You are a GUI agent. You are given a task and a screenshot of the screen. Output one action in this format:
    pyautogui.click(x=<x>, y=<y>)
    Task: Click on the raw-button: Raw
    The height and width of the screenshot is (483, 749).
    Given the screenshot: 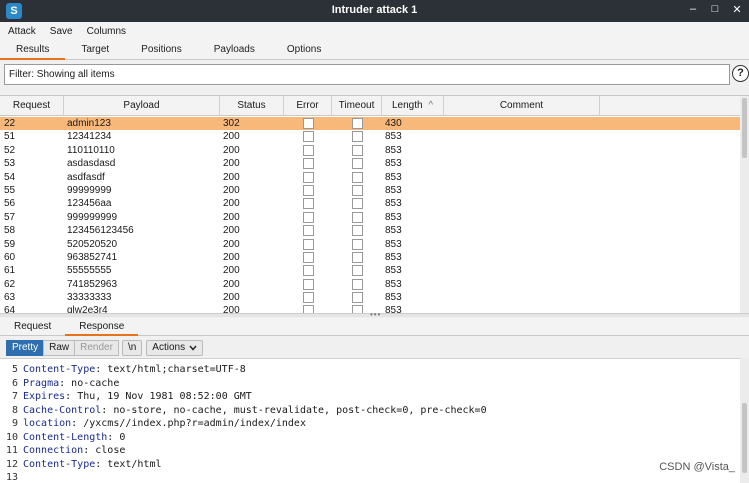 What is the action you would take?
    pyautogui.click(x=59, y=348)
    